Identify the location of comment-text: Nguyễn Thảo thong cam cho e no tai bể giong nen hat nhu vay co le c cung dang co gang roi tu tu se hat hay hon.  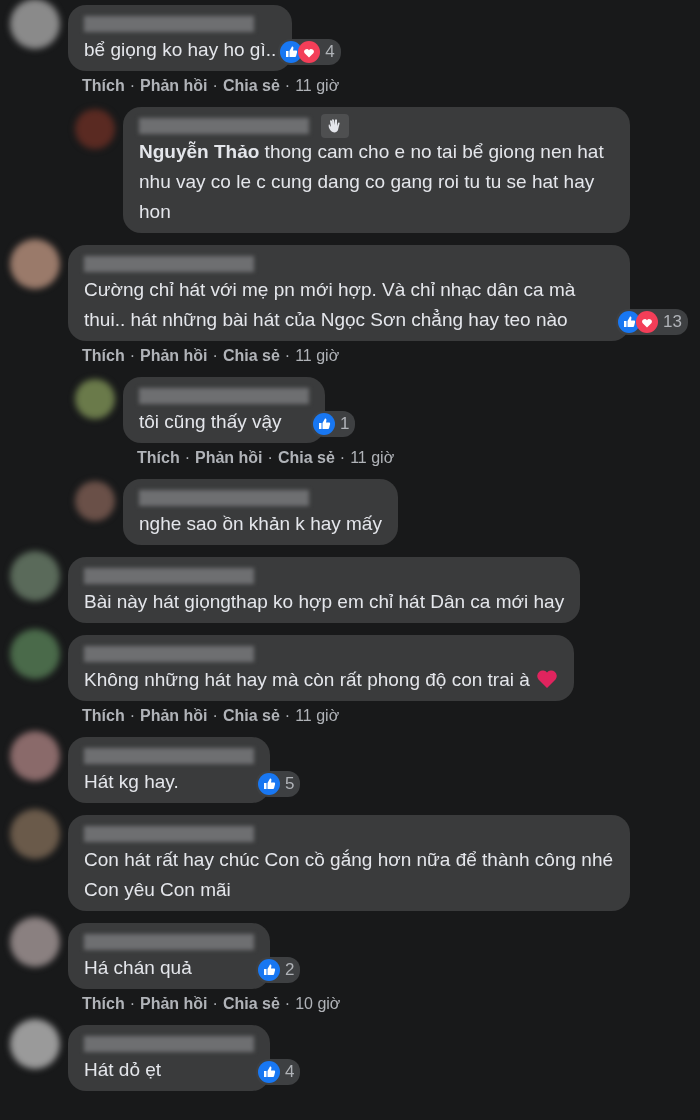
(372, 182).